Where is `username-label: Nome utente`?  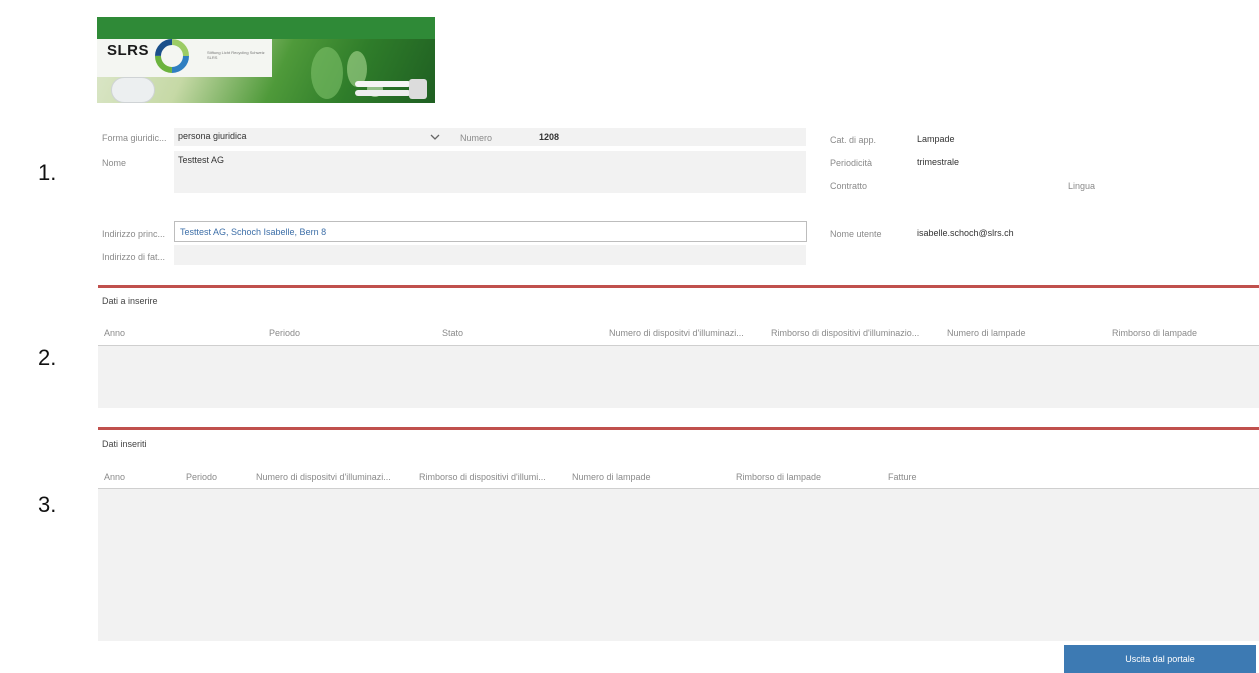 username-label: Nome utente is located at coordinates (856, 234).